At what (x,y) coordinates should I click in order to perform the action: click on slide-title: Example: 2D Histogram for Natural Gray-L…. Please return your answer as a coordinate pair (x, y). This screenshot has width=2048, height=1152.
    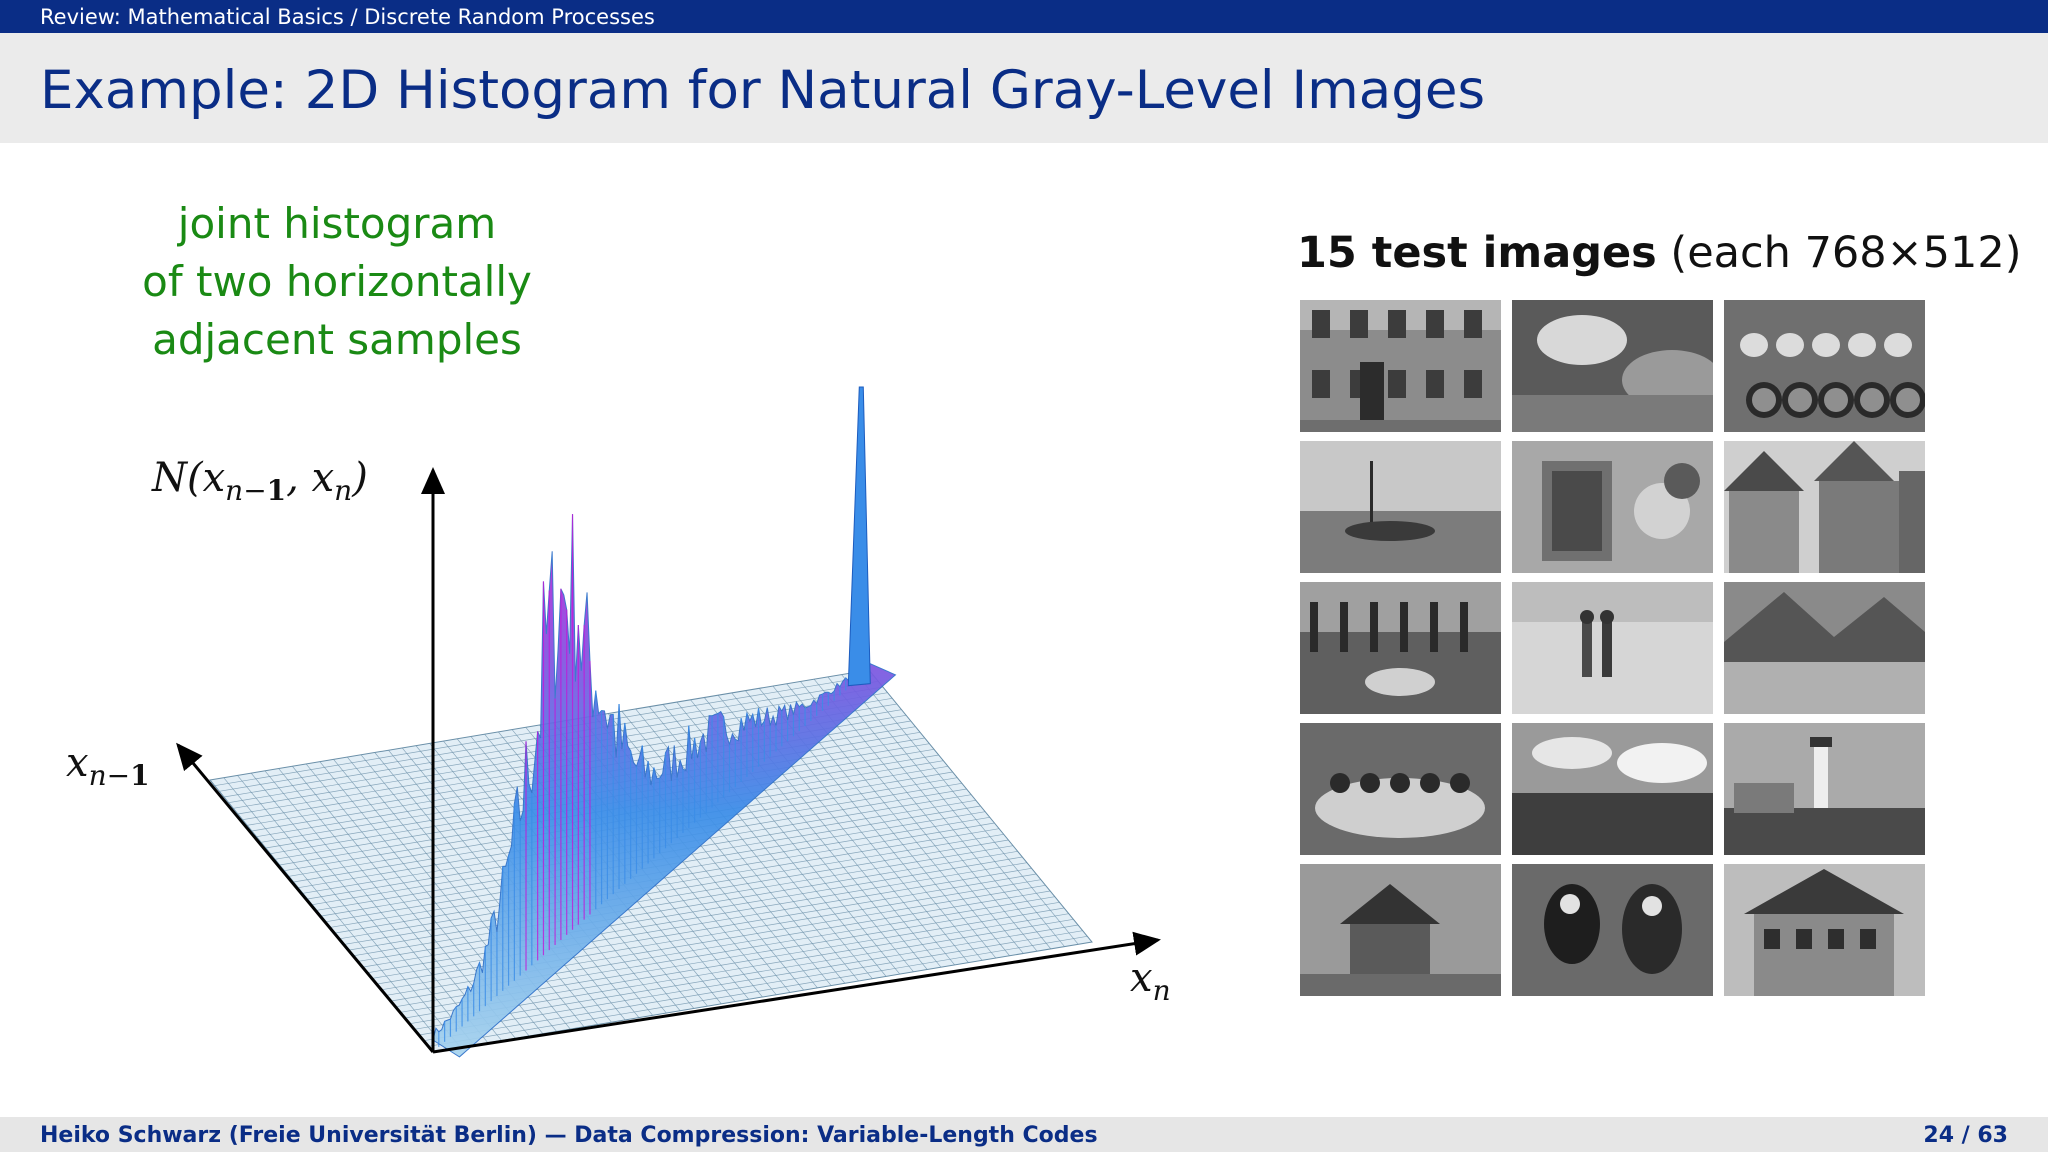
    Looking at the image, I should click on (763, 90).